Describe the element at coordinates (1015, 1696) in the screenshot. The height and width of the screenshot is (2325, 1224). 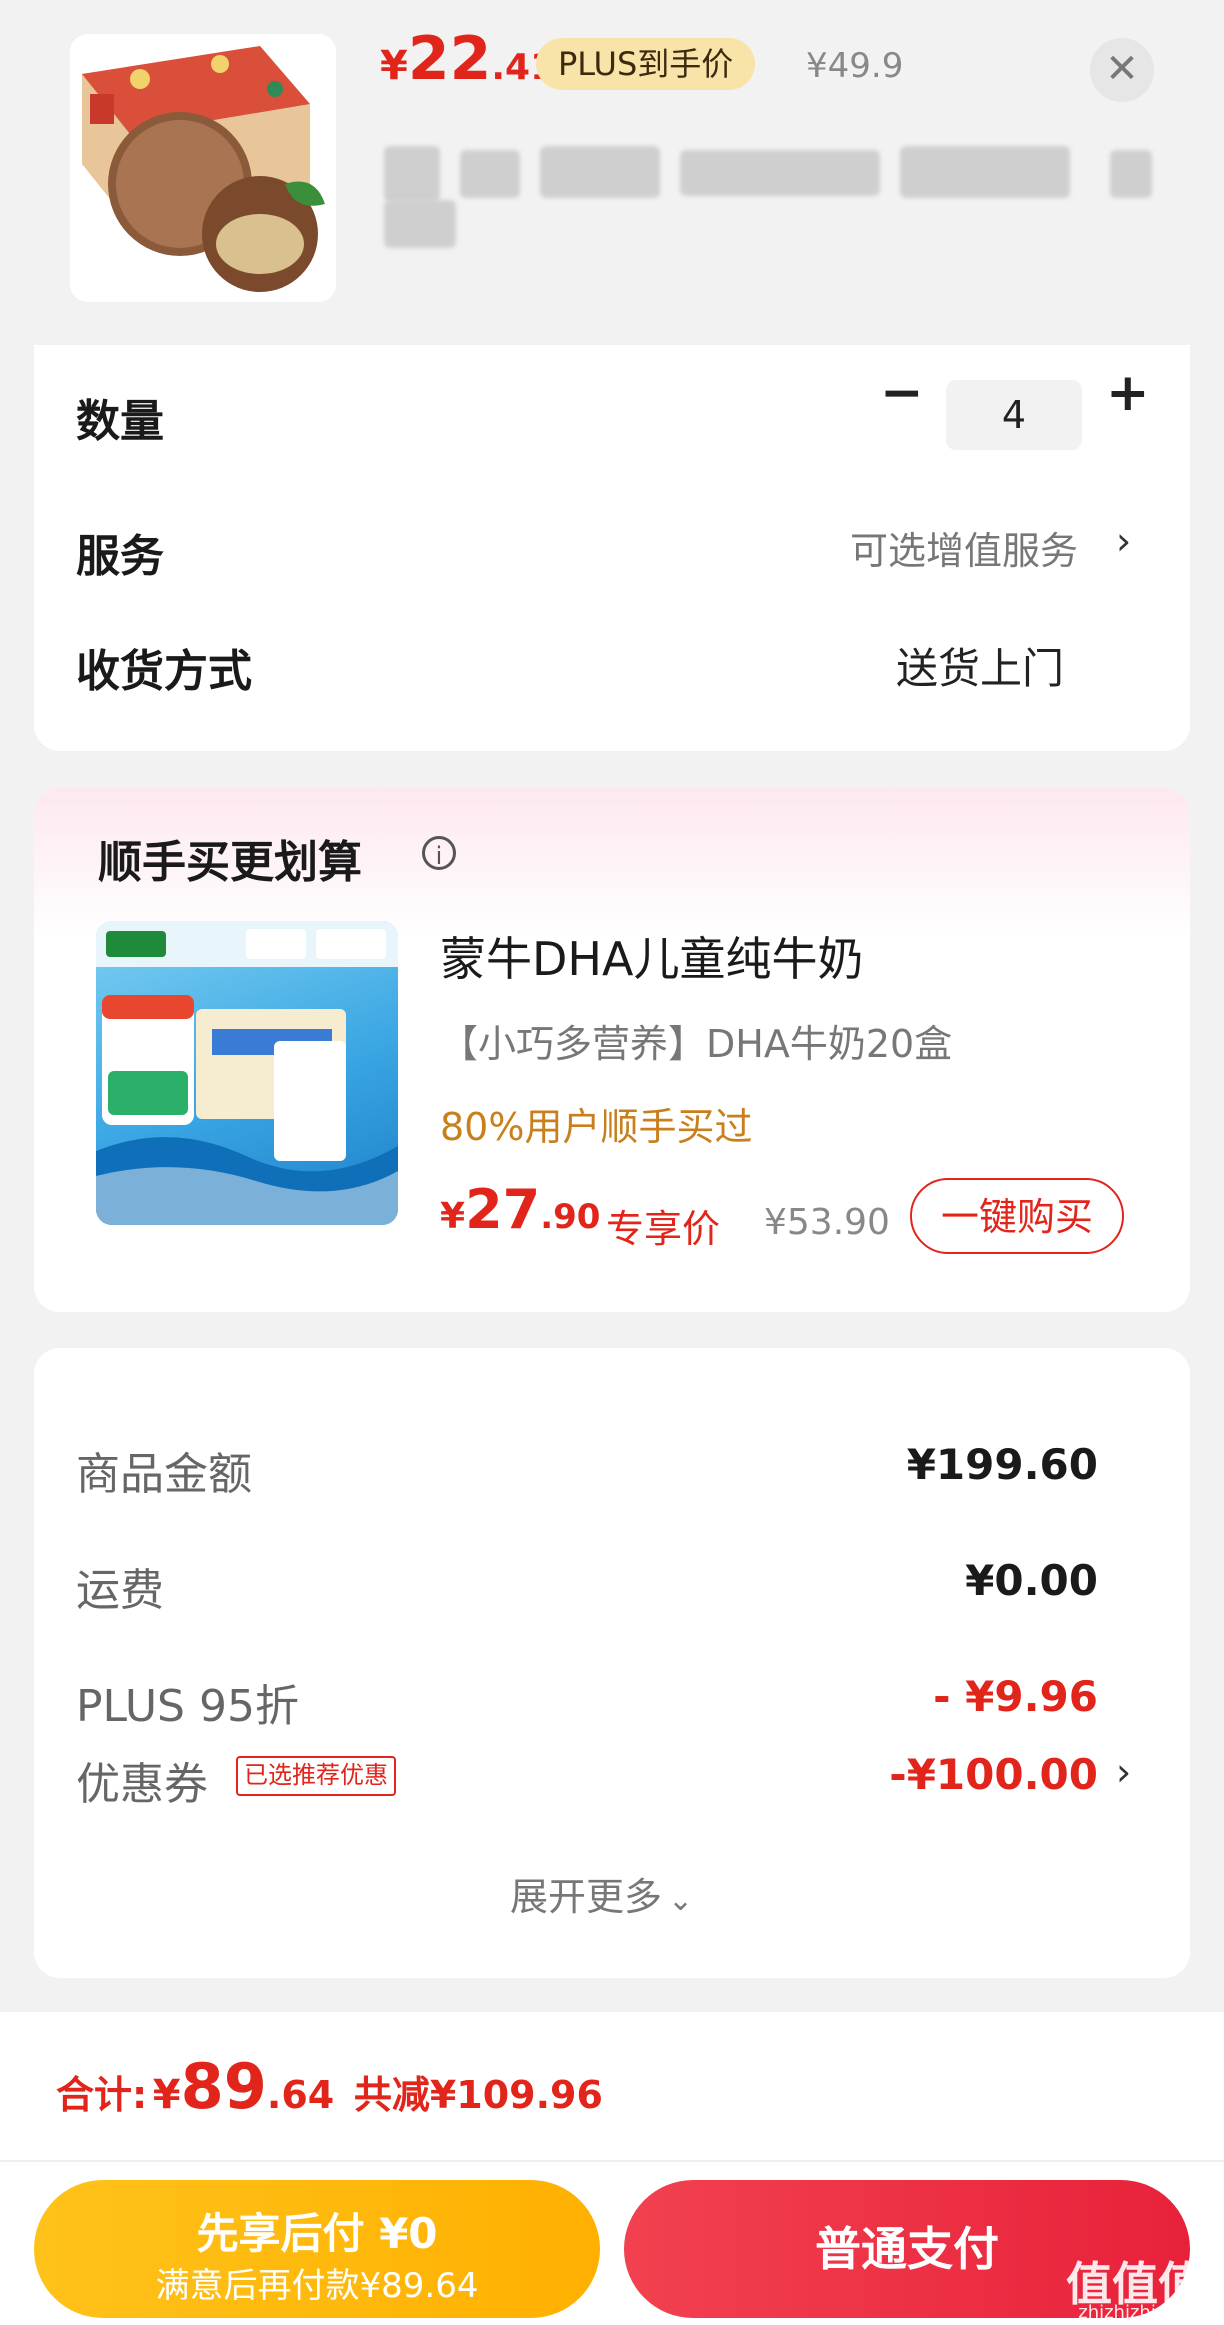
I see `summary-value-plus-discount: - ¥9.96` at that location.